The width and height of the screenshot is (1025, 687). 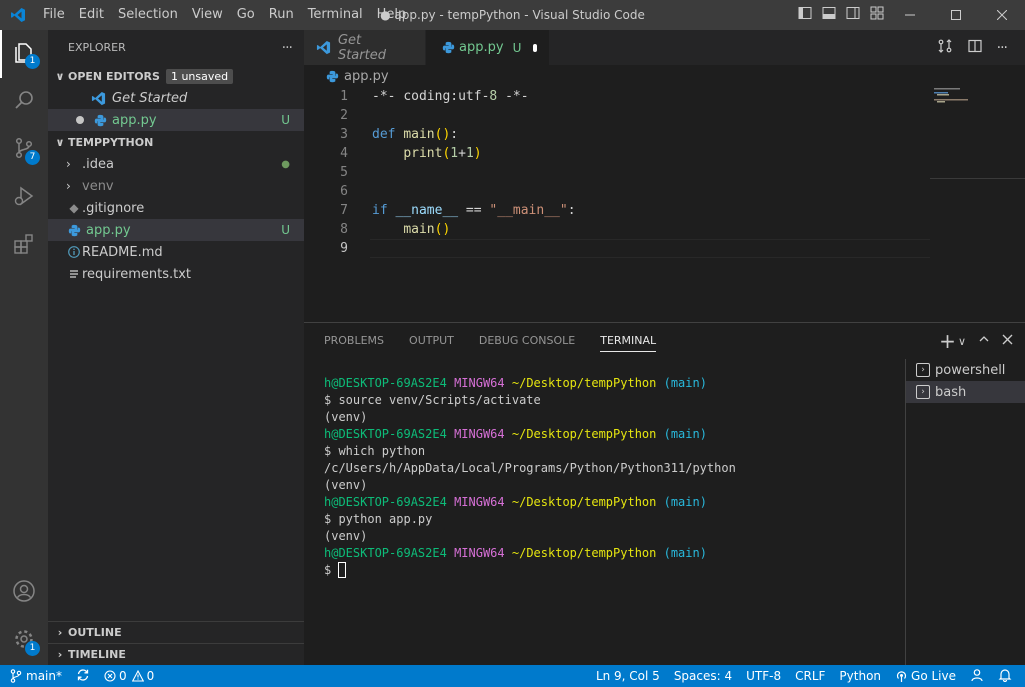 What do you see at coordinates (207, 15) in the screenshot?
I see `menu-view: View` at bounding box center [207, 15].